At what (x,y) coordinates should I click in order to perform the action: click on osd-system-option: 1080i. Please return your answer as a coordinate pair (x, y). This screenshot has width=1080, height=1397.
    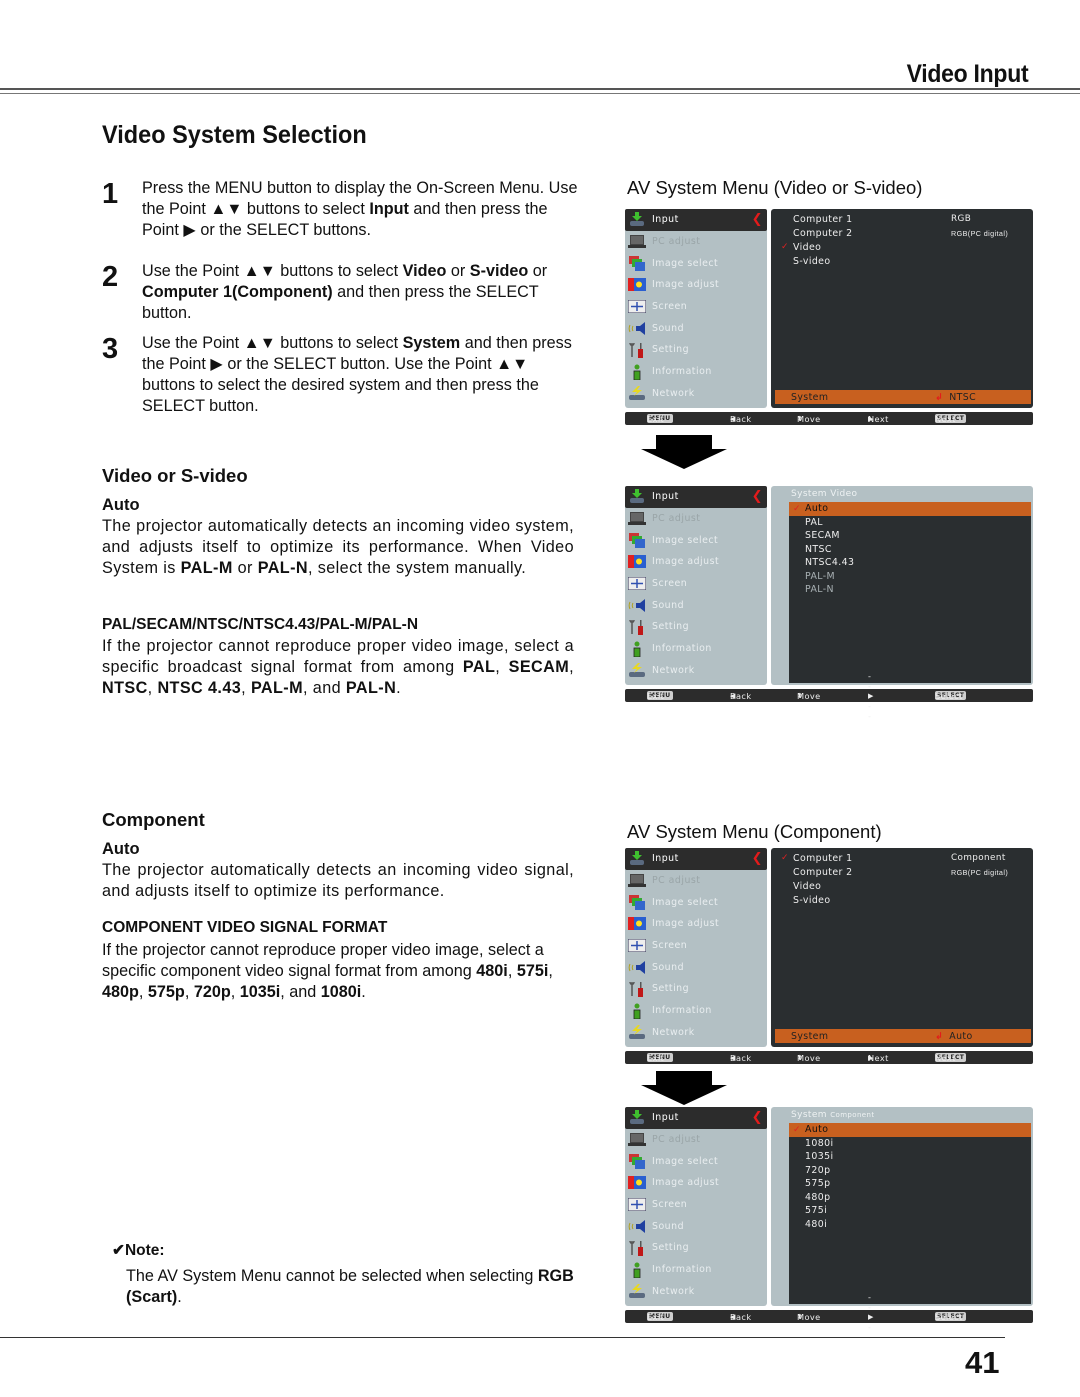
    Looking at the image, I should click on (910, 1144).